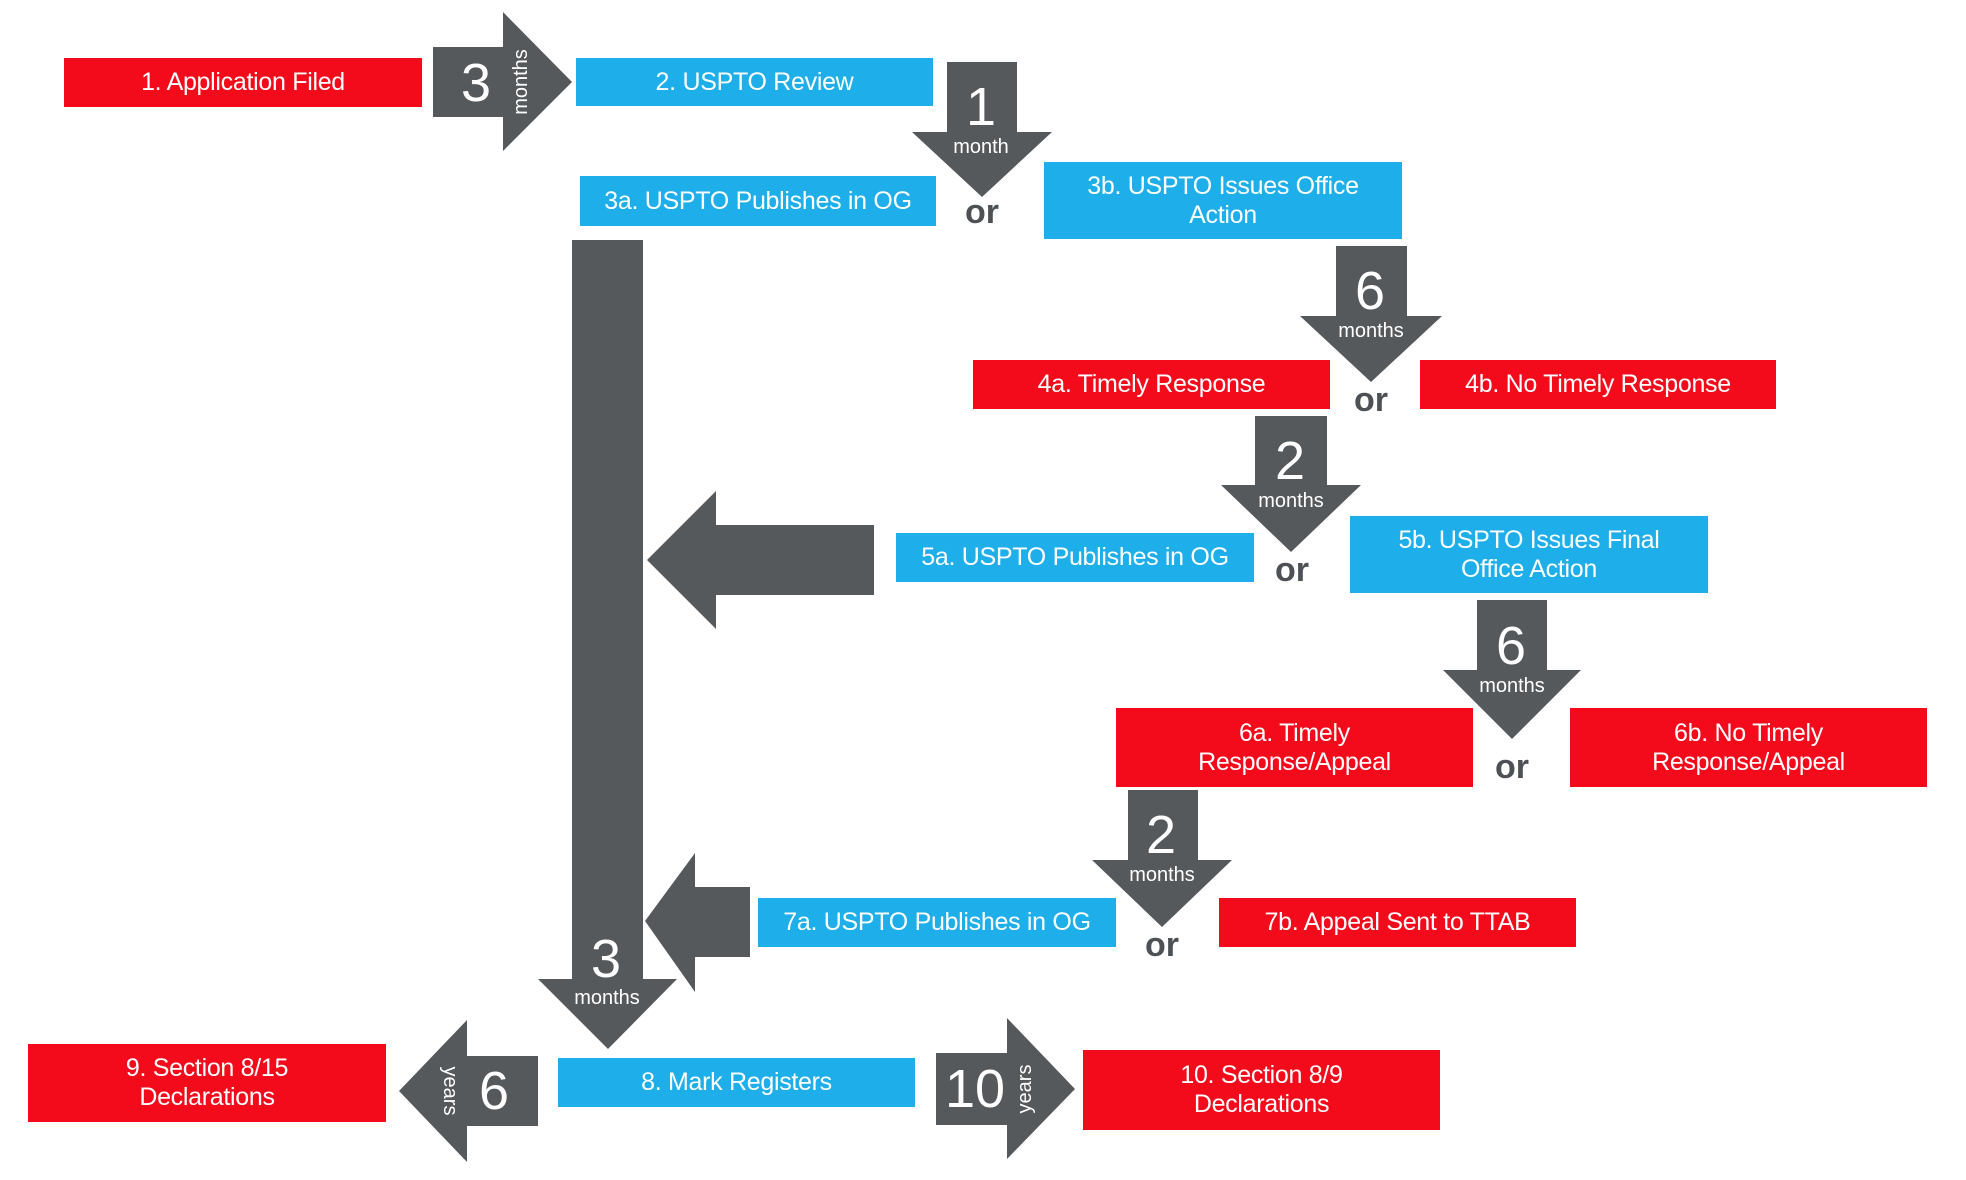  I want to click on duration-unit-5: months, so click(1512, 686).